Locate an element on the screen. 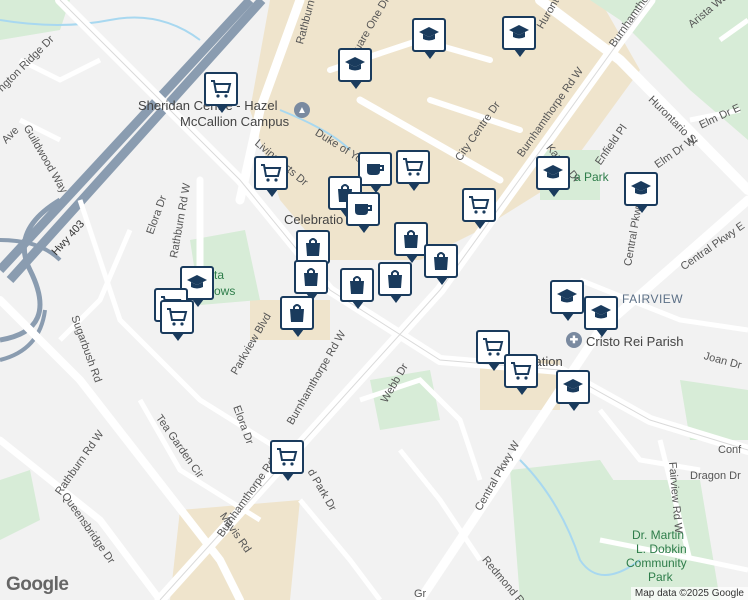 Image resolution: width=748 pixels, height=600 pixels. street-label-gr: Gr is located at coordinates (420, 594).